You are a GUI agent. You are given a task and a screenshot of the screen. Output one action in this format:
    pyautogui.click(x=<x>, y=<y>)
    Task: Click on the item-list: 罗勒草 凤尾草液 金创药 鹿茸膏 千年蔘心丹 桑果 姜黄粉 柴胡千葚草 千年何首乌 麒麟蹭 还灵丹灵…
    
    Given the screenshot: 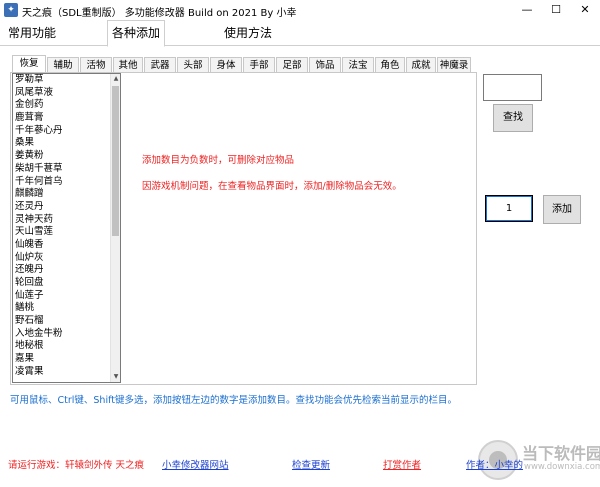 What is the action you would take?
    pyautogui.click(x=66, y=228)
    